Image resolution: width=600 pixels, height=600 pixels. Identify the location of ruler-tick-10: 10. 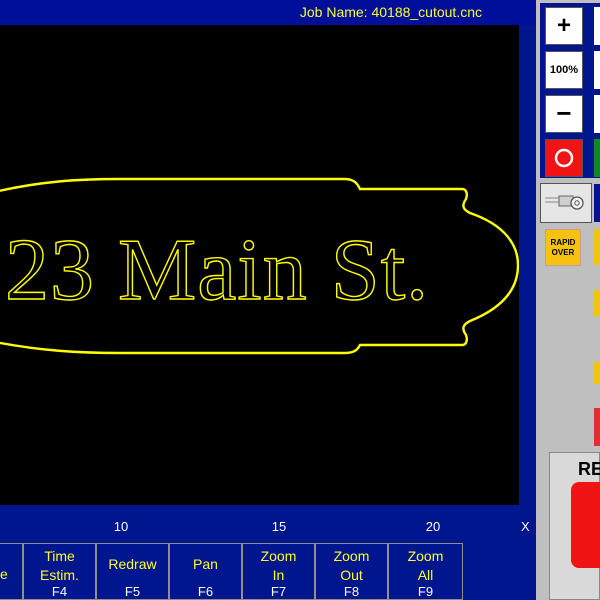
(121, 526).